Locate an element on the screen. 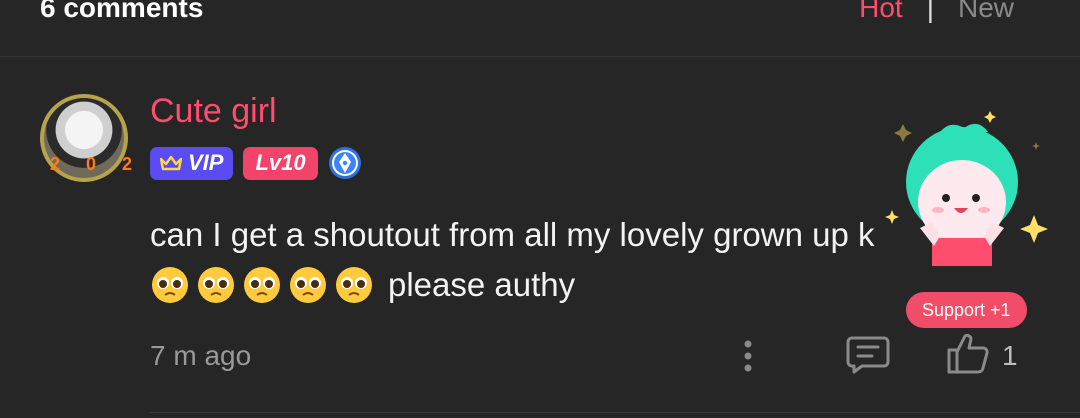 Image resolution: width=1080 pixels, height=418 pixels. vip-badge: VIP is located at coordinates (192, 163).